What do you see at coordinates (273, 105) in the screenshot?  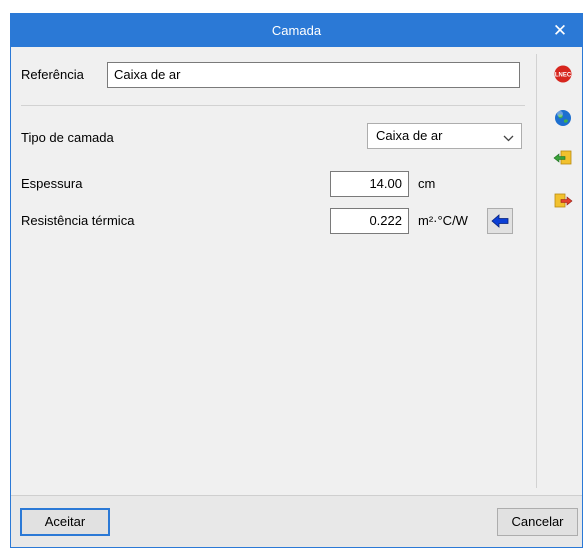 I see `section-divider` at bounding box center [273, 105].